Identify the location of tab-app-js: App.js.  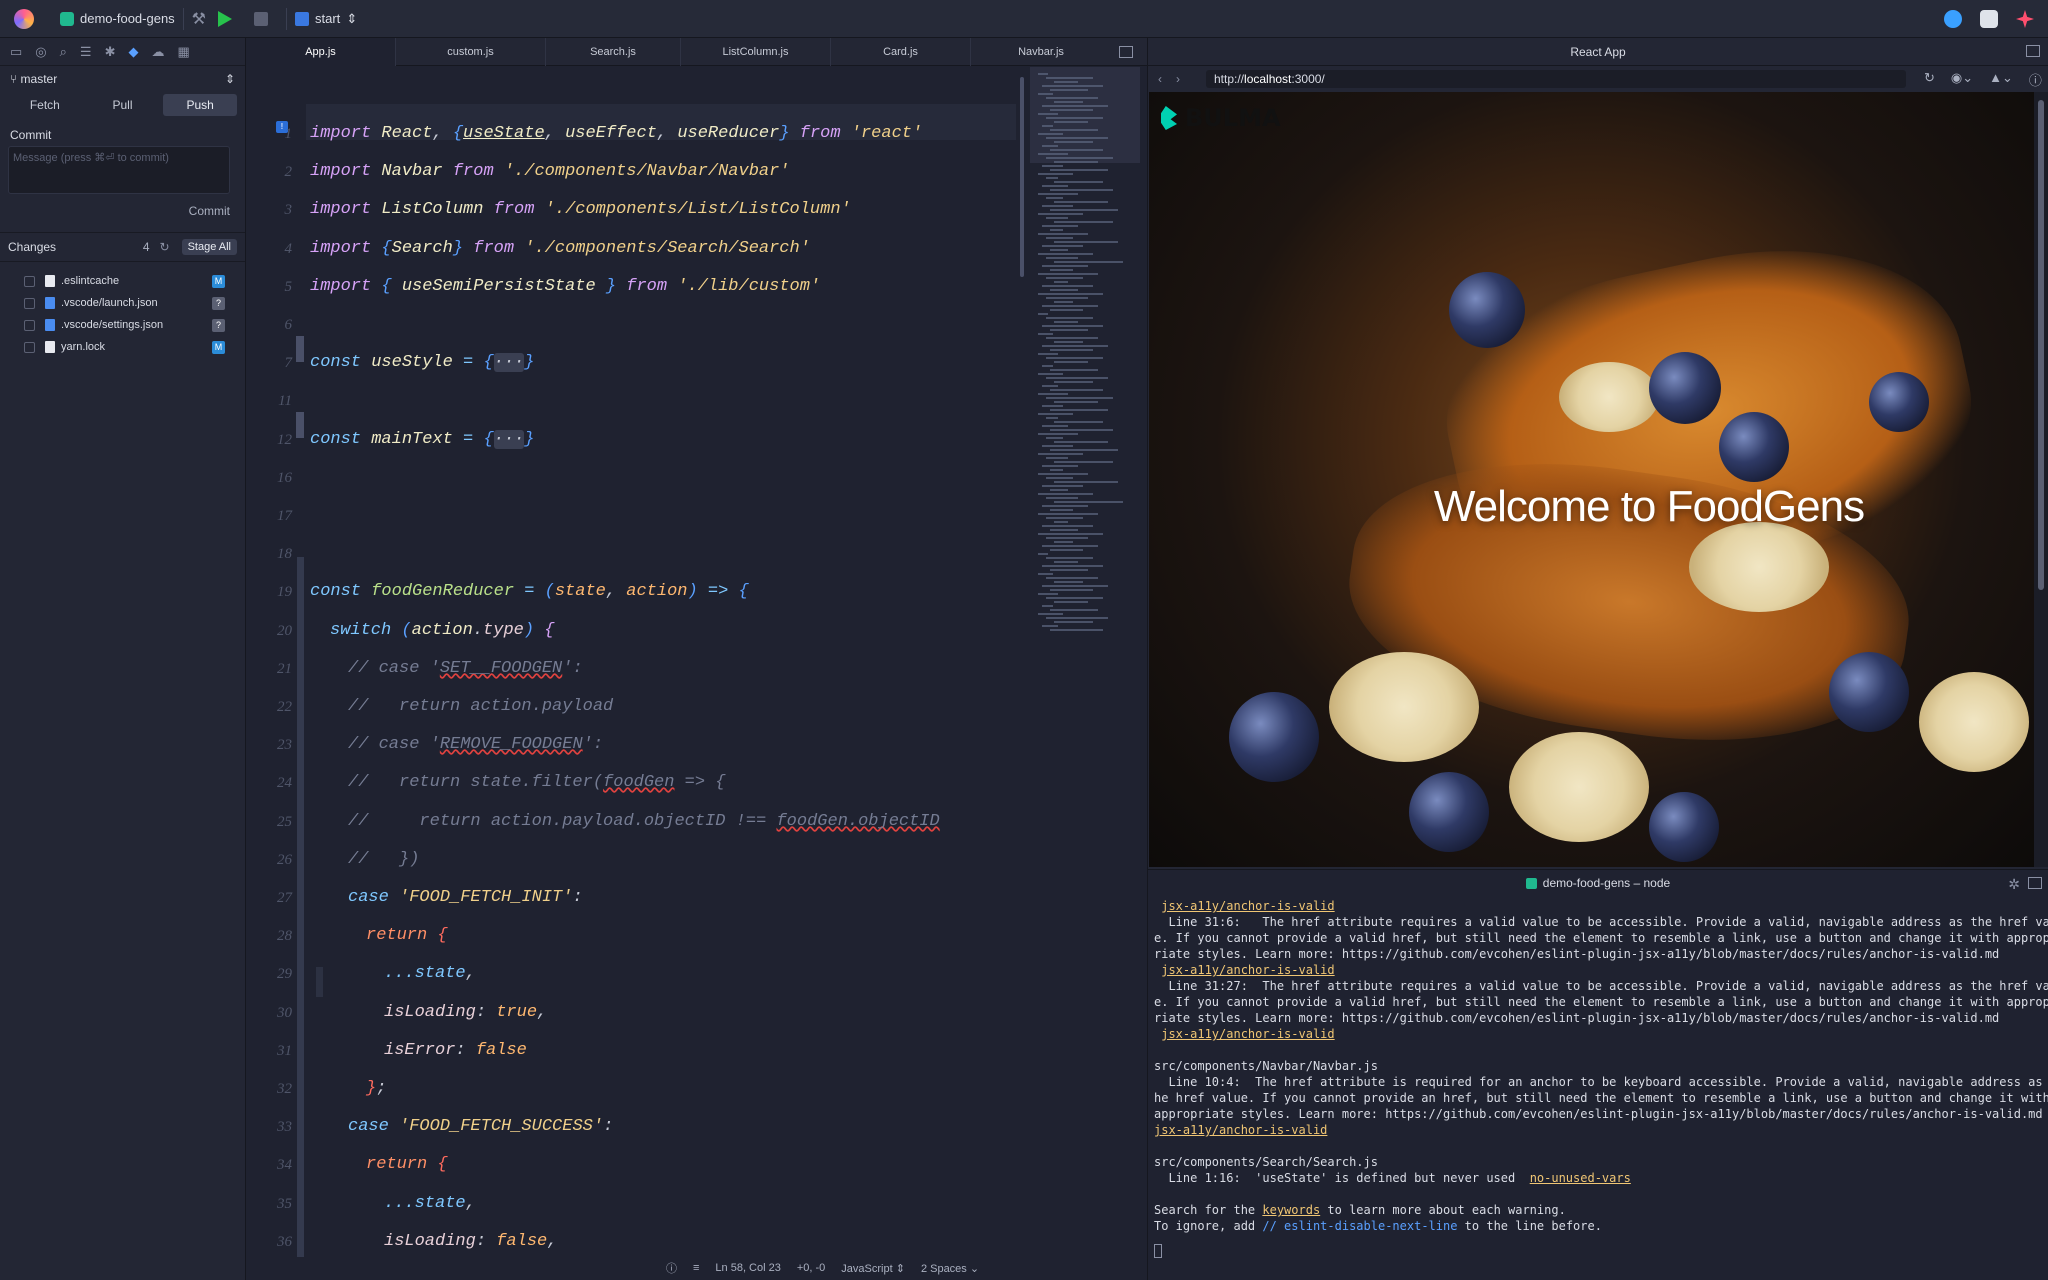
(321, 52).